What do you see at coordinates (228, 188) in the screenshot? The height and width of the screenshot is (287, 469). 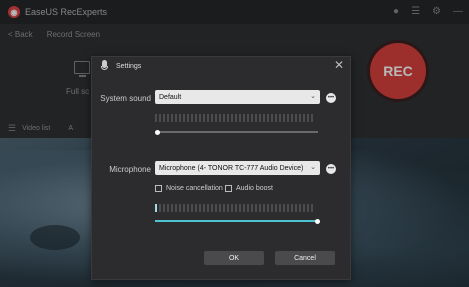 I see `audio-boost-box` at bounding box center [228, 188].